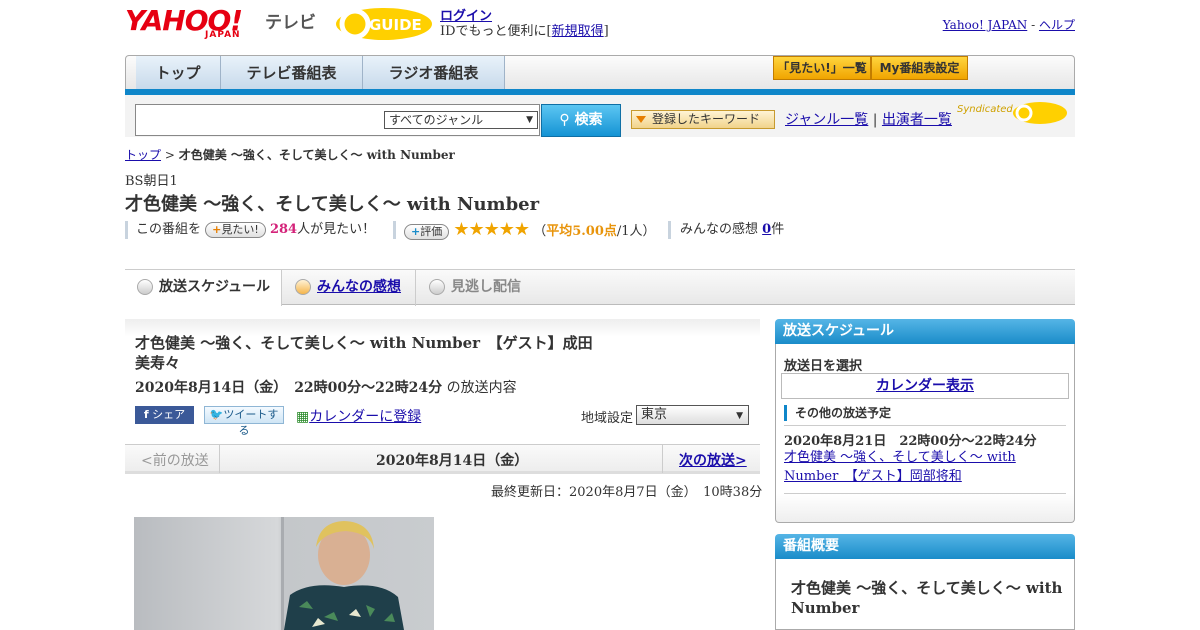 The image size is (1200, 630). What do you see at coordinates (491, 229) in the screenshot?
I see `rating-stars: ★★★★★` at bounding box center [491, 229].